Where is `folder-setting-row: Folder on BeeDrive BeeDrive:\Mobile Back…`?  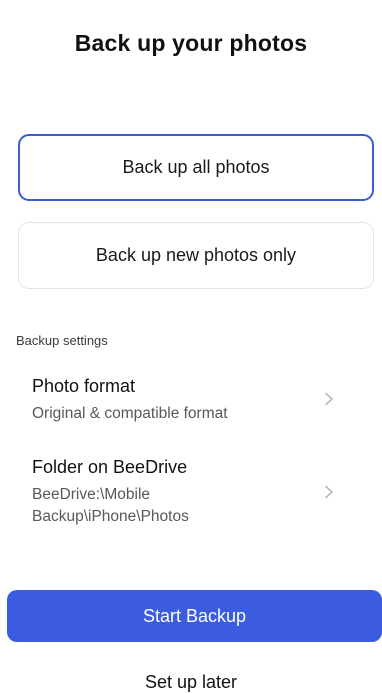
folder-setting-row: Folder on BeeDrive BeeDrive:\Mobile Back… is located at coordinates (191, 495).